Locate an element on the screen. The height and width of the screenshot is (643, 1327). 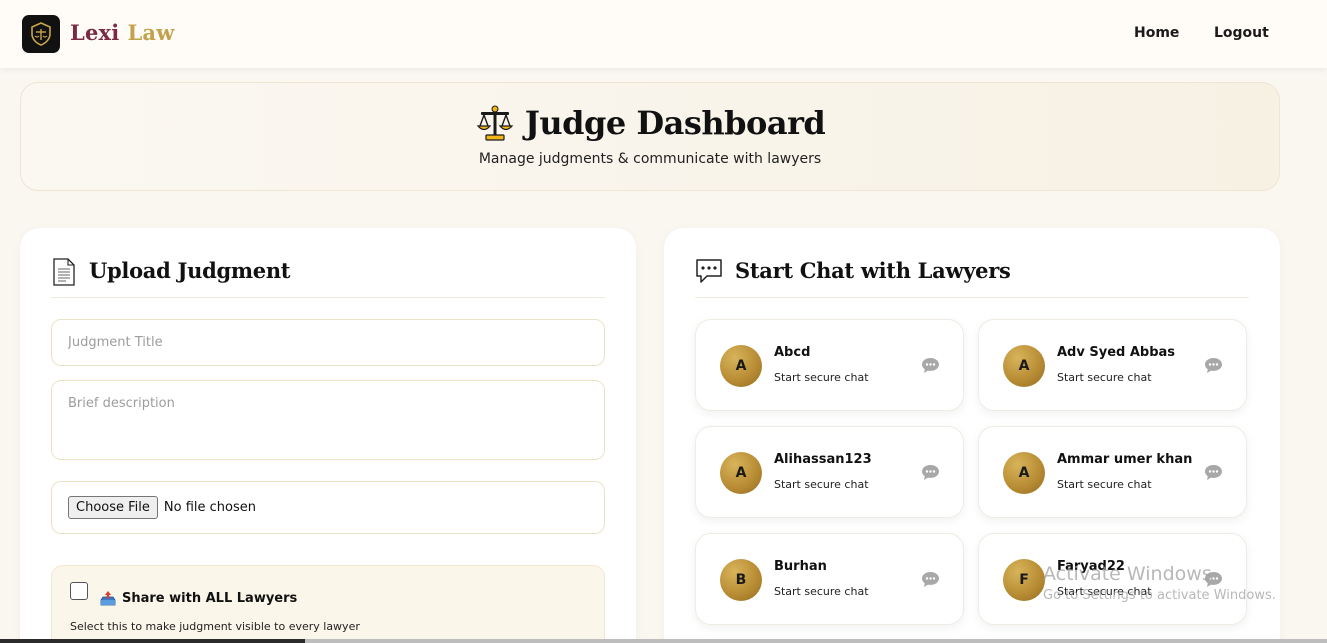
share-all-label-row: Share with ALL Lawyers is located at coordinates (198, 598).